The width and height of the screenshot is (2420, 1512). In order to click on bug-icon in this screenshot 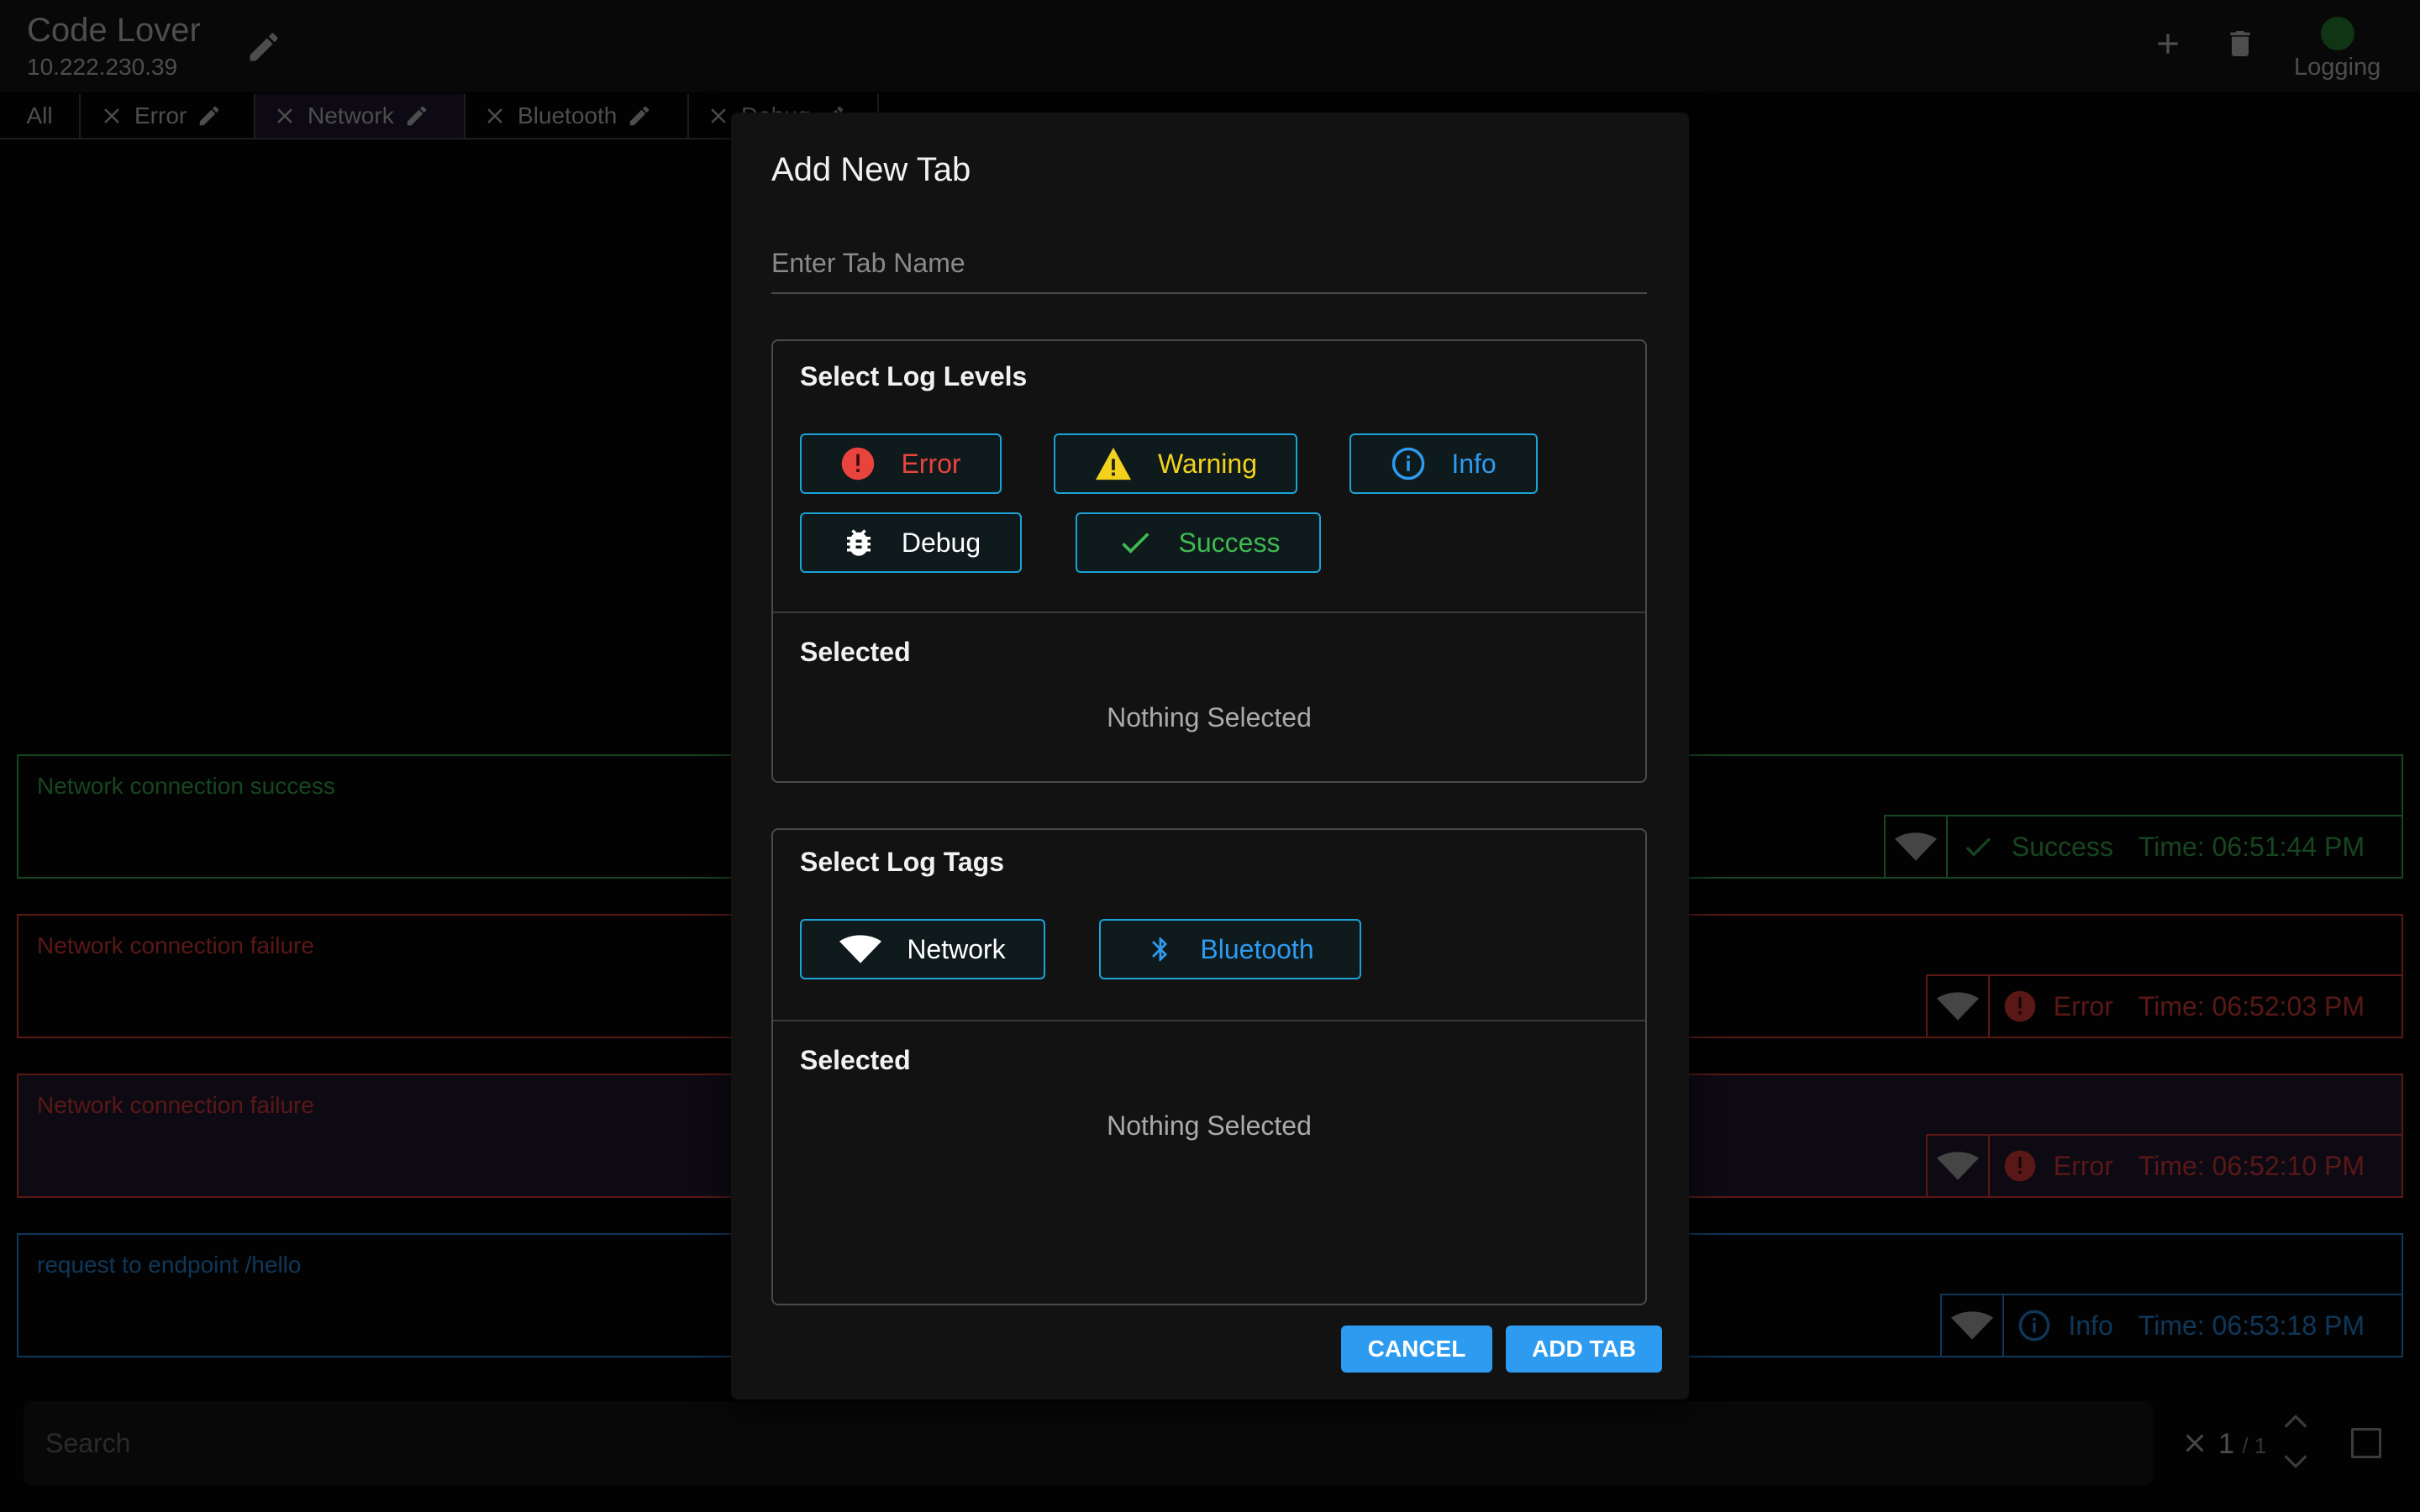, I will do `click(858, 542)`.